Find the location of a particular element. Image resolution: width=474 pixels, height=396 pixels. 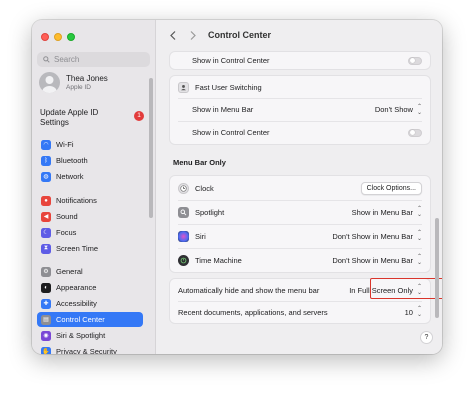

hand-icon: ✋ is located at coordinates (46, 350).